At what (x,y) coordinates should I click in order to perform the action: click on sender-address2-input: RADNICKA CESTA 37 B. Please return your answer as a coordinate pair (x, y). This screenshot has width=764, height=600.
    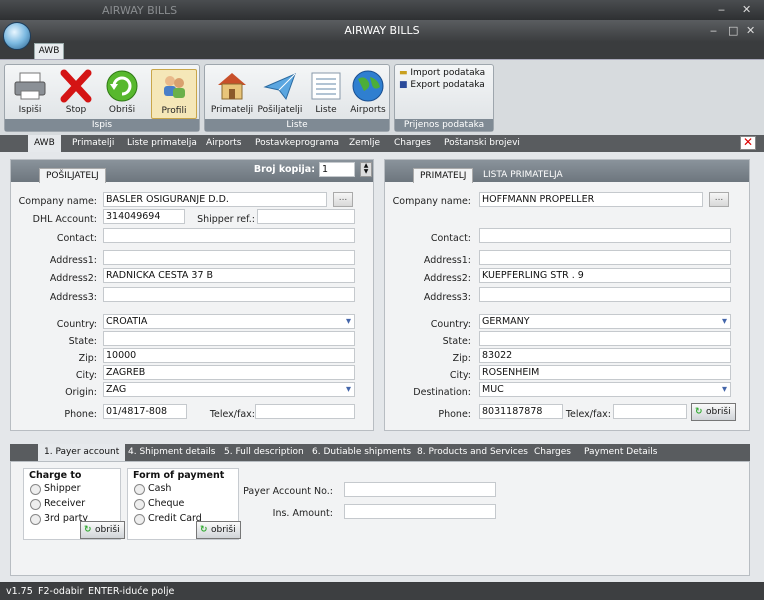
    Looking at the image, I should click on (229, 275).